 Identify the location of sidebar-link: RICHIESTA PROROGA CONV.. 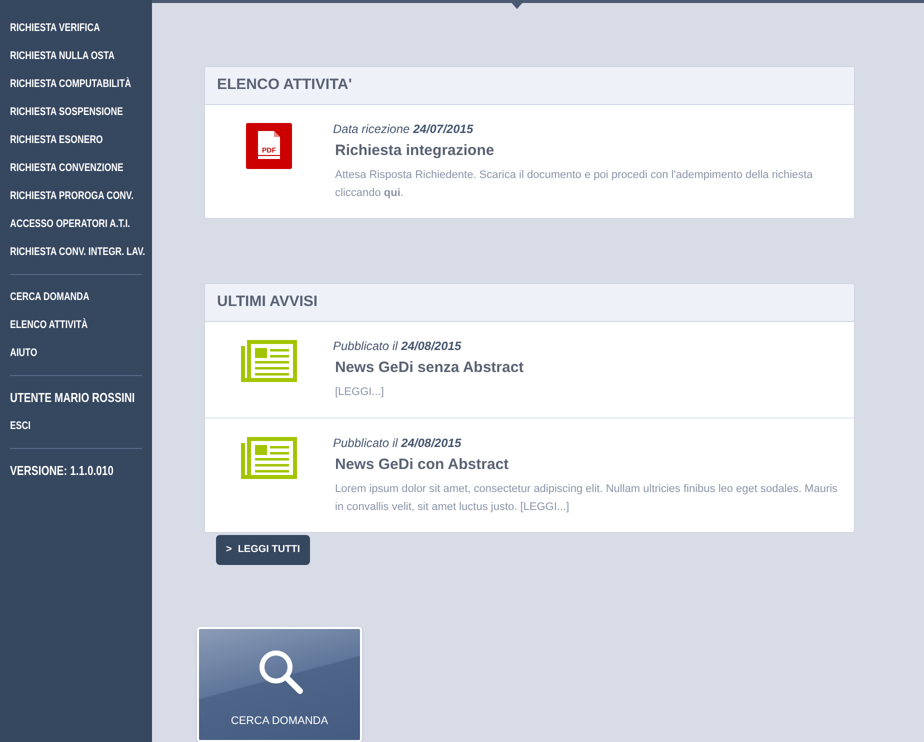
(72, 196).